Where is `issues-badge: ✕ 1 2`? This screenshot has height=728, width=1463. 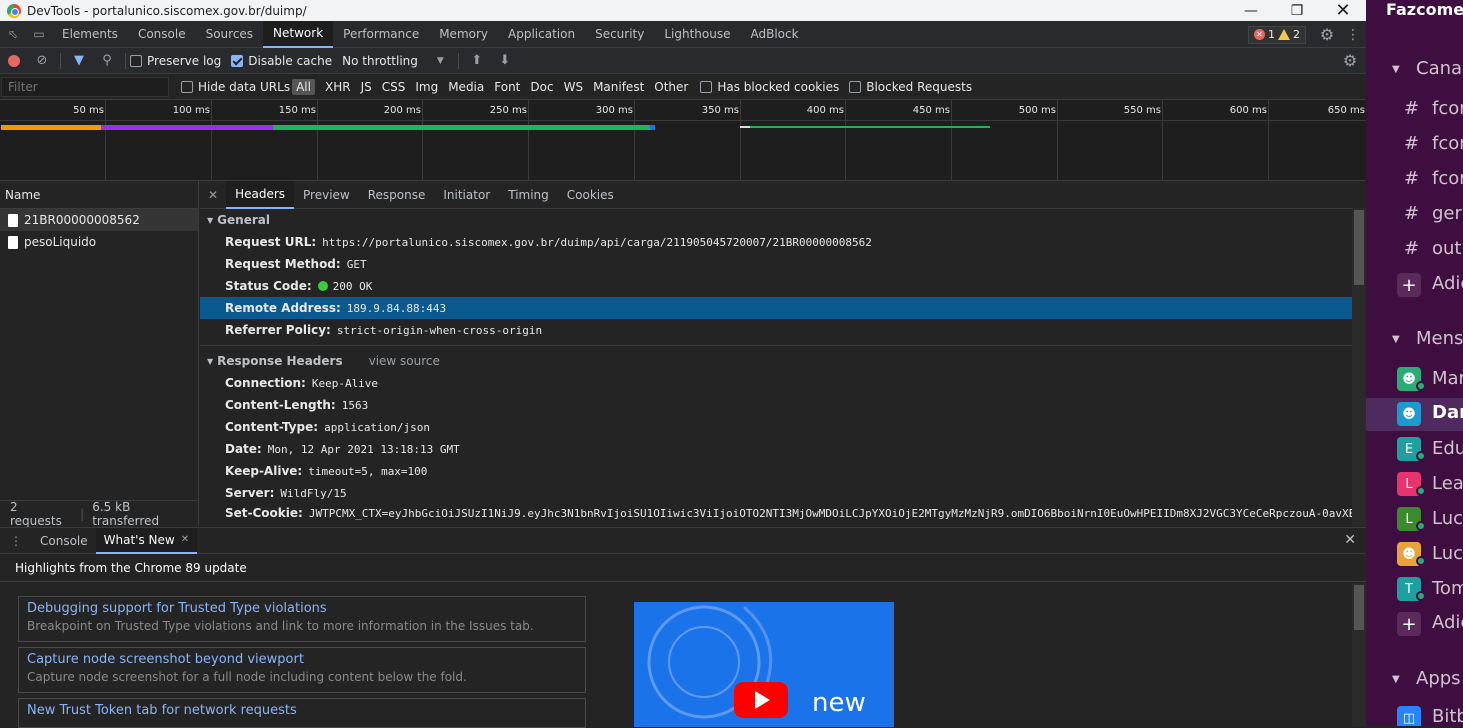 issues-badge: ✕ 1 2 is located at coordinates (1277, 34).